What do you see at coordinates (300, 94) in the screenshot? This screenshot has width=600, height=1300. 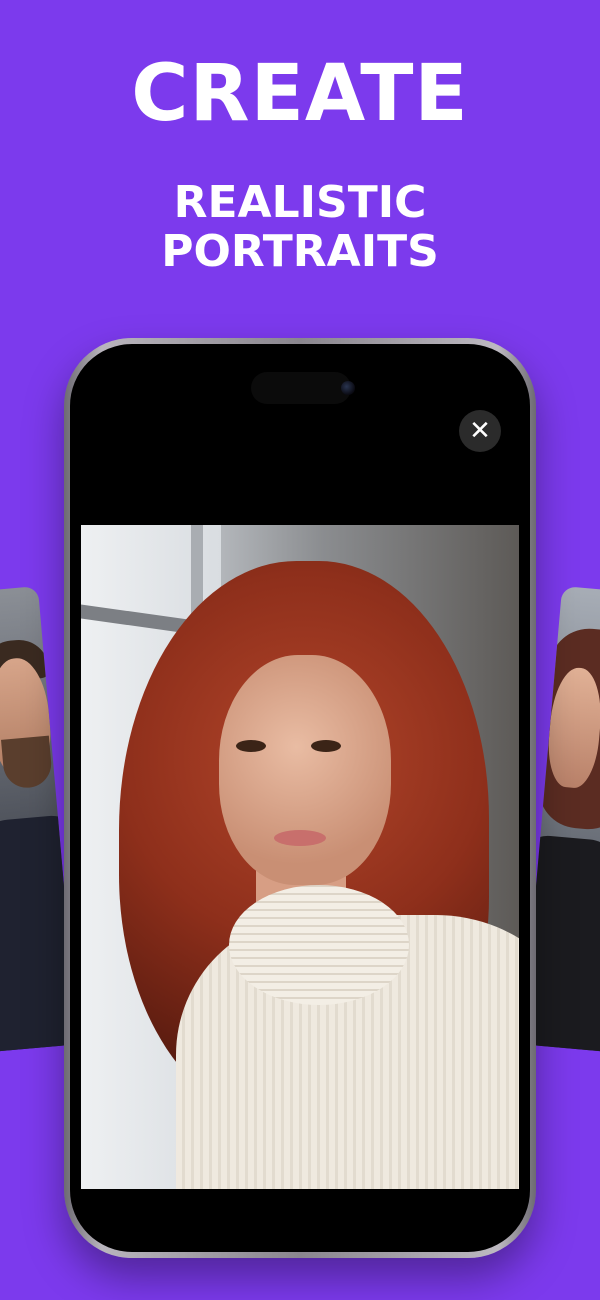 I see `headline-title: CREATE` at bounding box center [300, 94].